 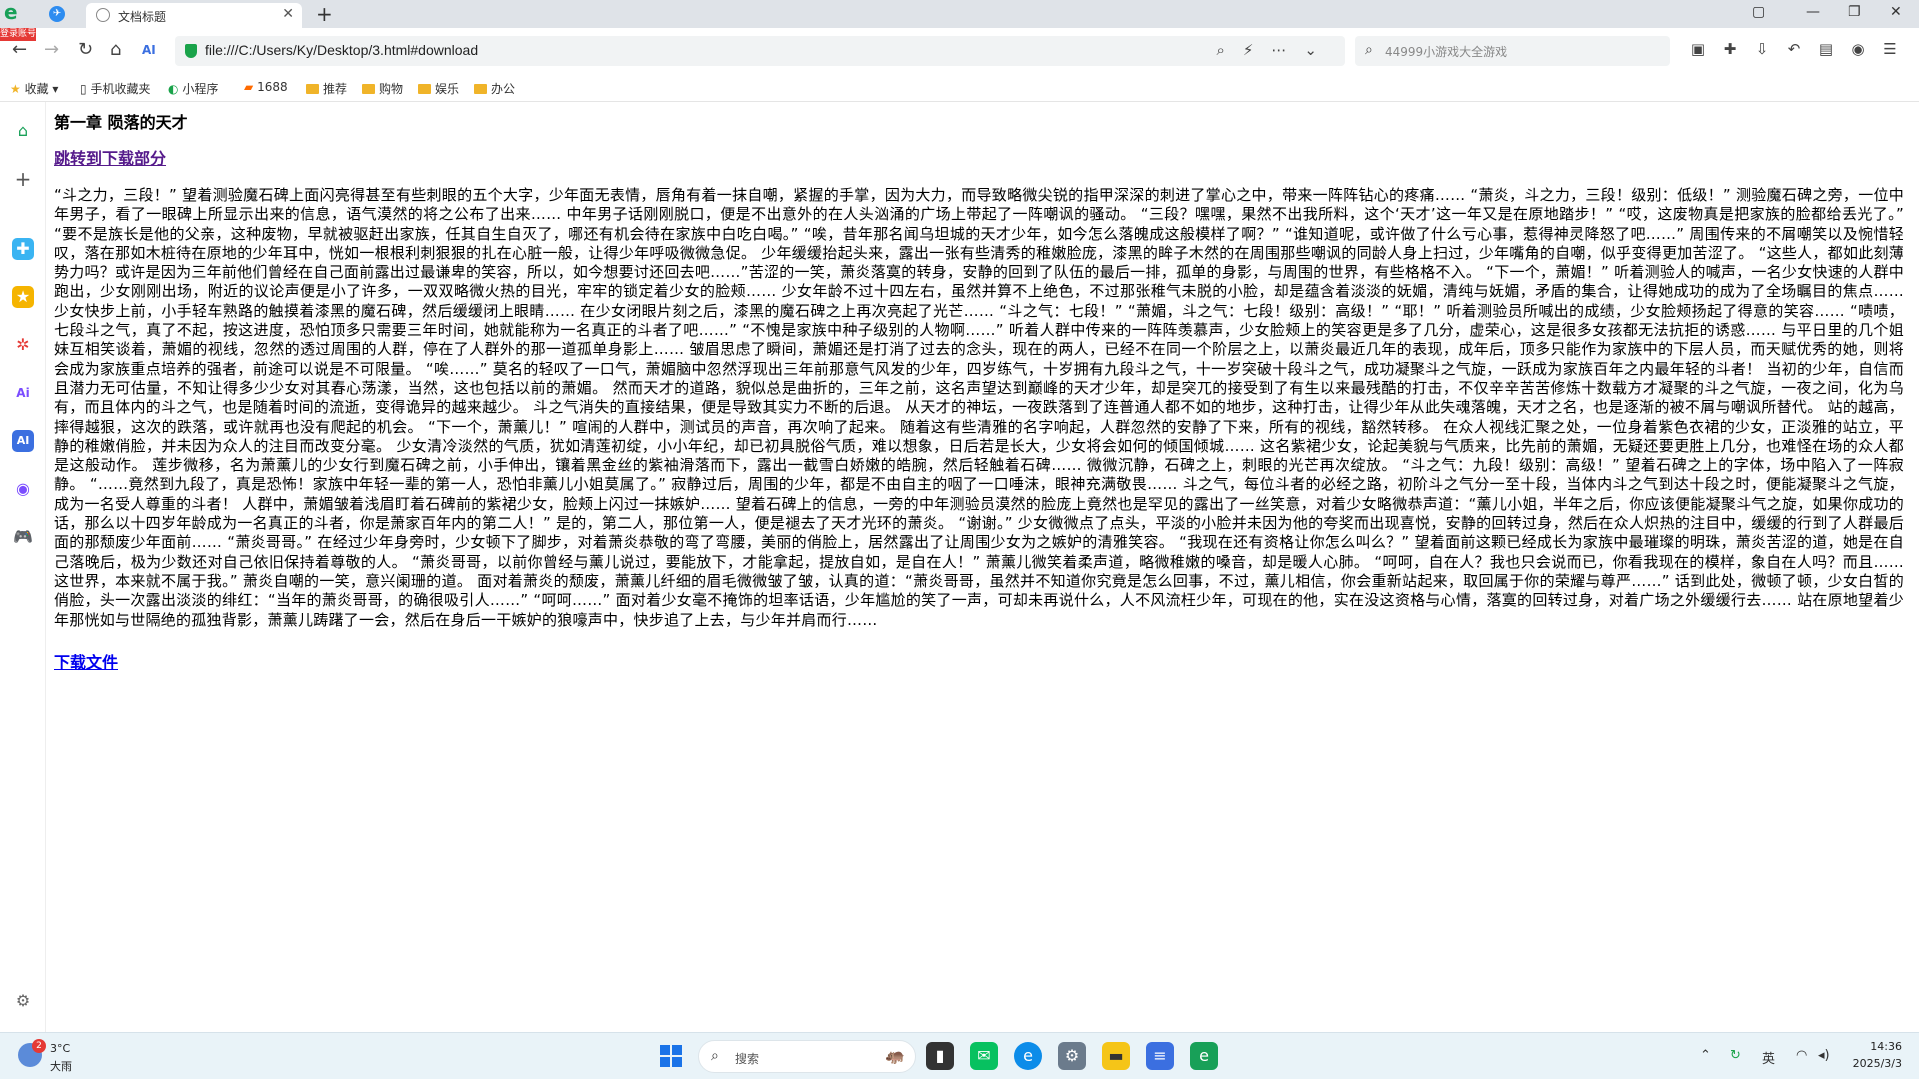 What do you see at coordinates (1813, 12) in the screenshot?
I see `minimize-button: —` at bounding box center [1813, 12].